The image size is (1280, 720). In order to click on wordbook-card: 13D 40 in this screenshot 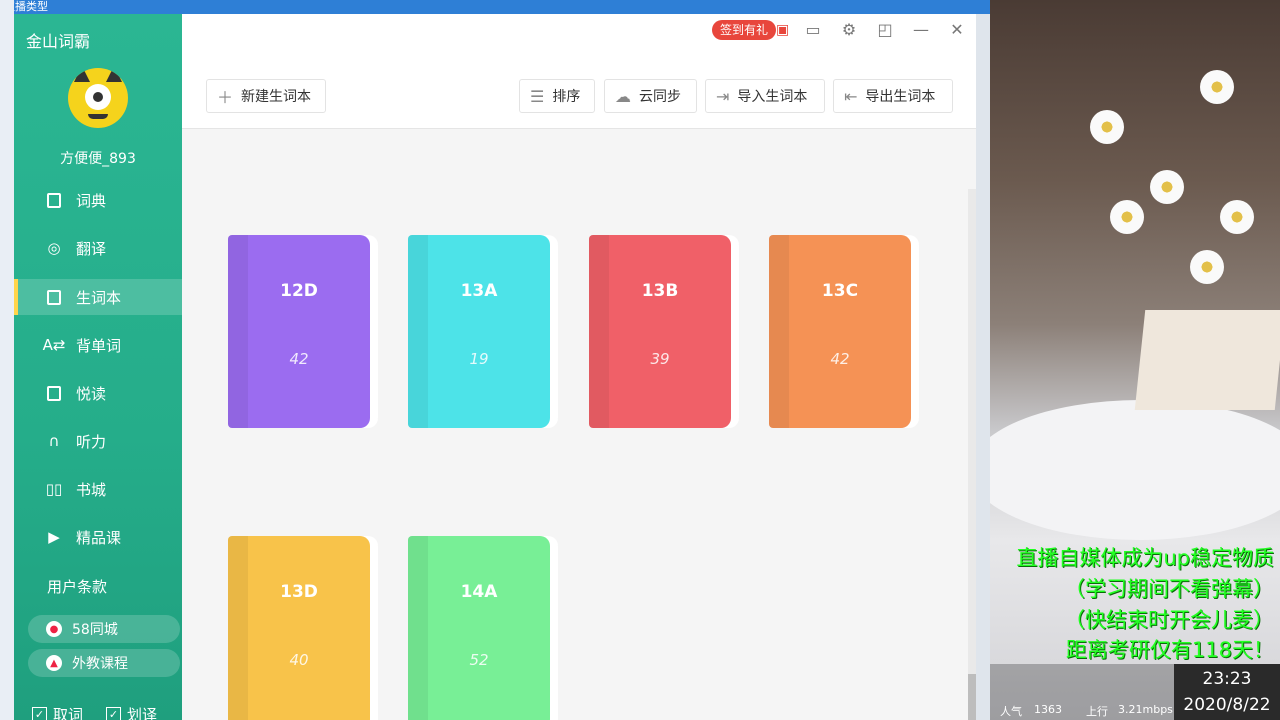, I will do `click(303, 628)`.